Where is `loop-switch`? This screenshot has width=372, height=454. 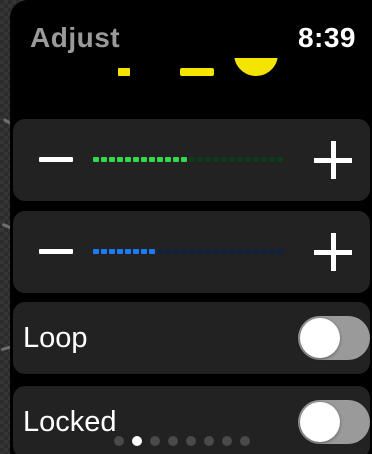
loop-switch is located at coordinates (334, 338).